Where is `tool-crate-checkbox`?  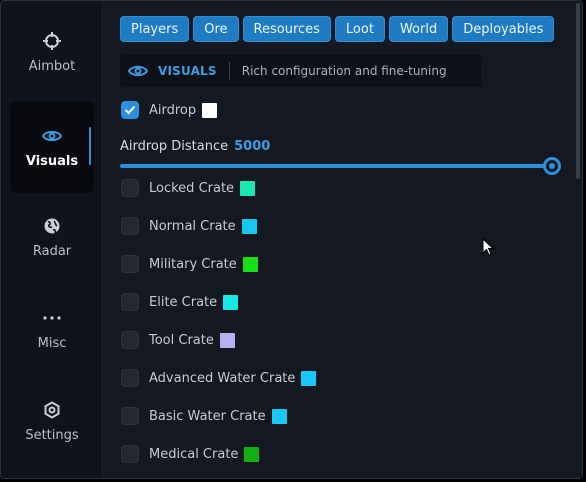 tool-crate-checkbox is located at coordinates (130, 340).